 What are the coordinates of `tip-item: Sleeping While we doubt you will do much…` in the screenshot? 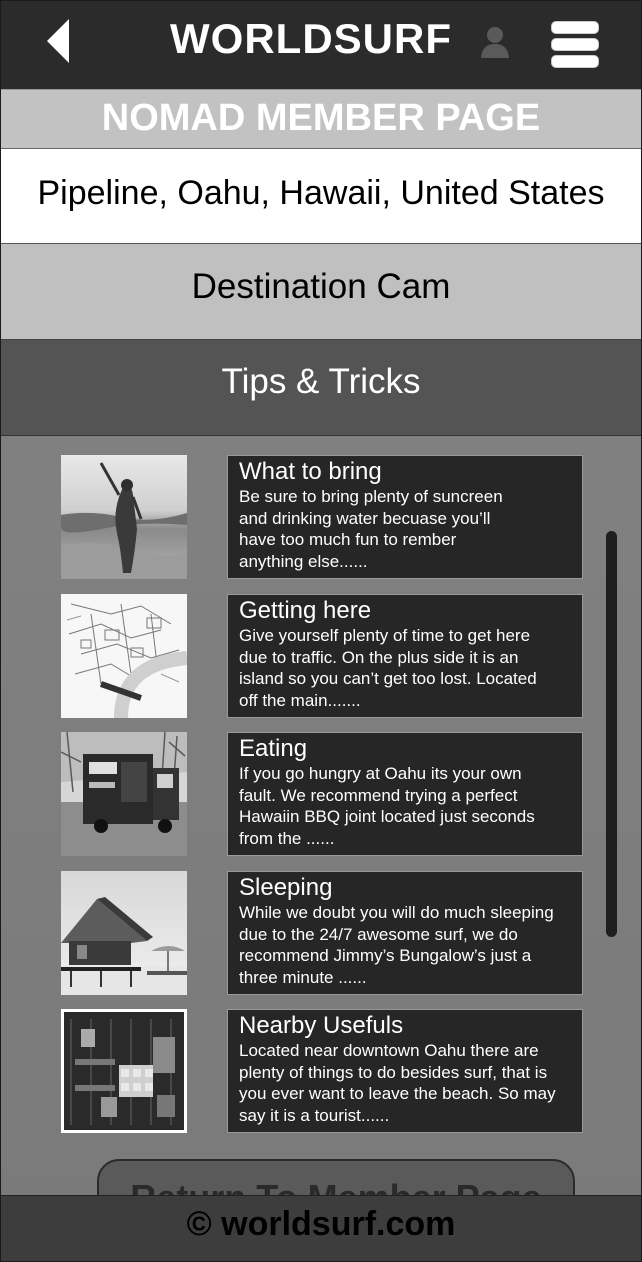 It's located at (322, 933).